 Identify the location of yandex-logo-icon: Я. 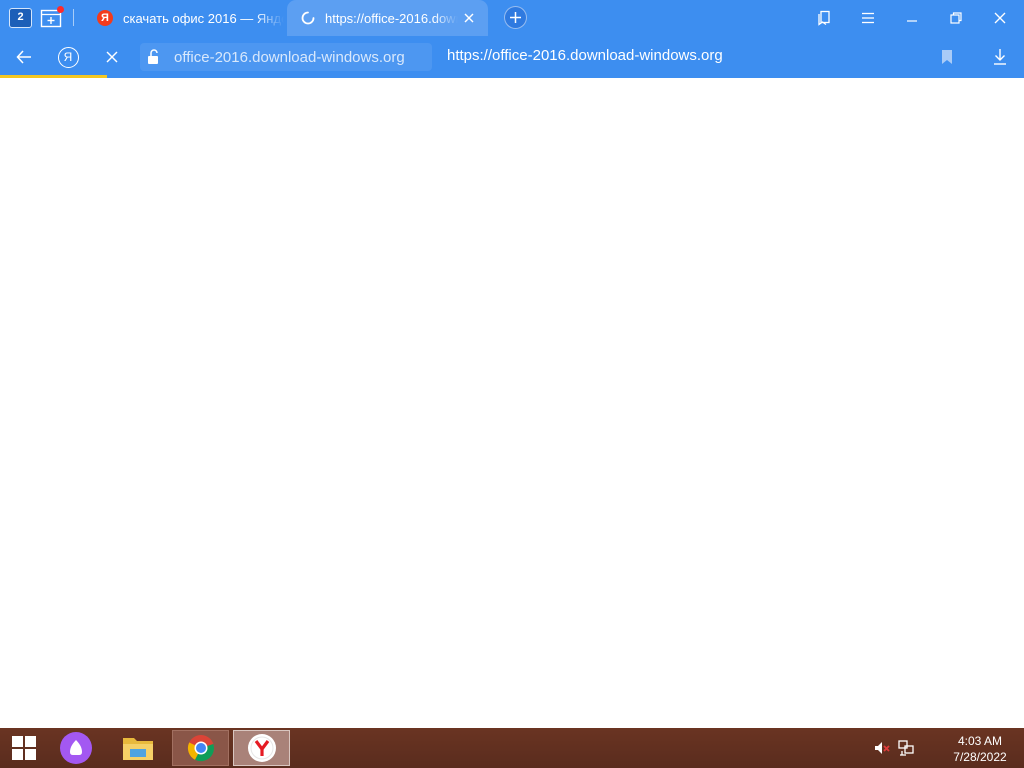
(68, 57).